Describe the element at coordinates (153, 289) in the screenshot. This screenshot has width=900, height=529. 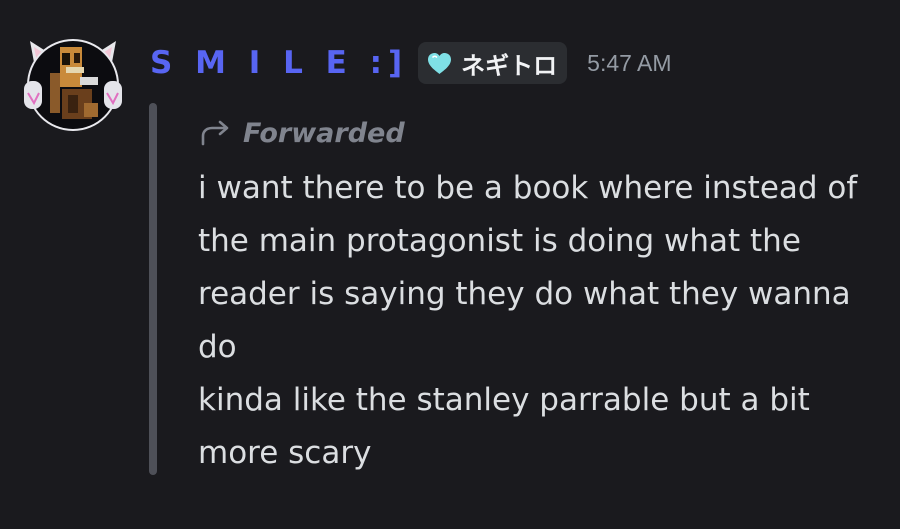
I see `forward-quote-bar` at that location.